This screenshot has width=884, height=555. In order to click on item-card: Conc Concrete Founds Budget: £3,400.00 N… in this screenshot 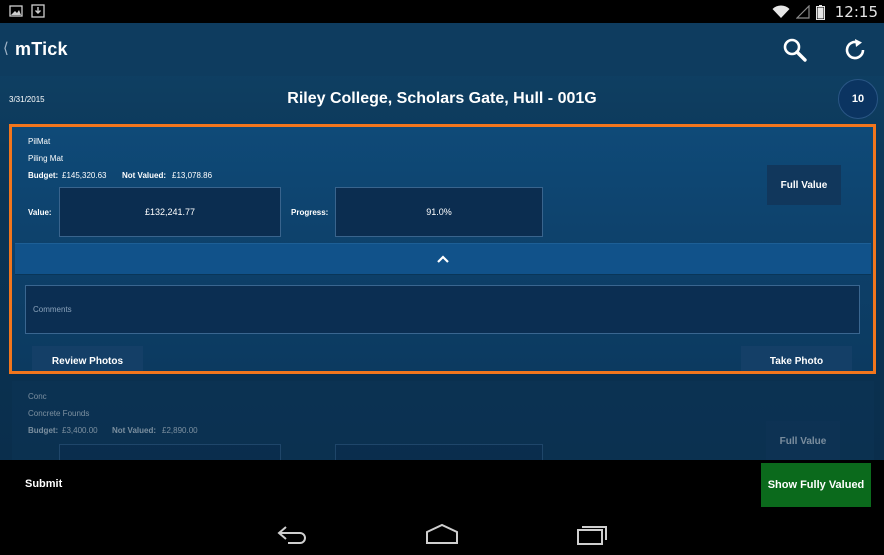, I will do `click(443, 420)`.